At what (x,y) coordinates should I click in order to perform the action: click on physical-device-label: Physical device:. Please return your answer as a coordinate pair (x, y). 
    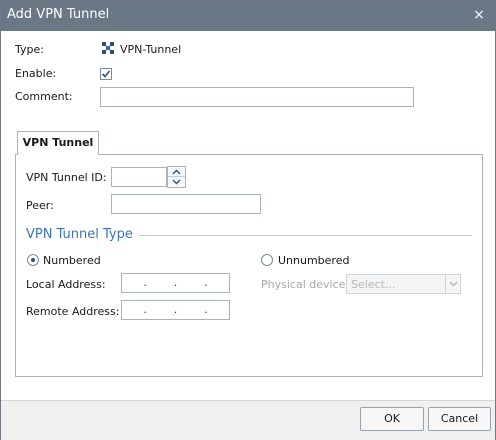
    Looking at the image, I should click on (305, 284).